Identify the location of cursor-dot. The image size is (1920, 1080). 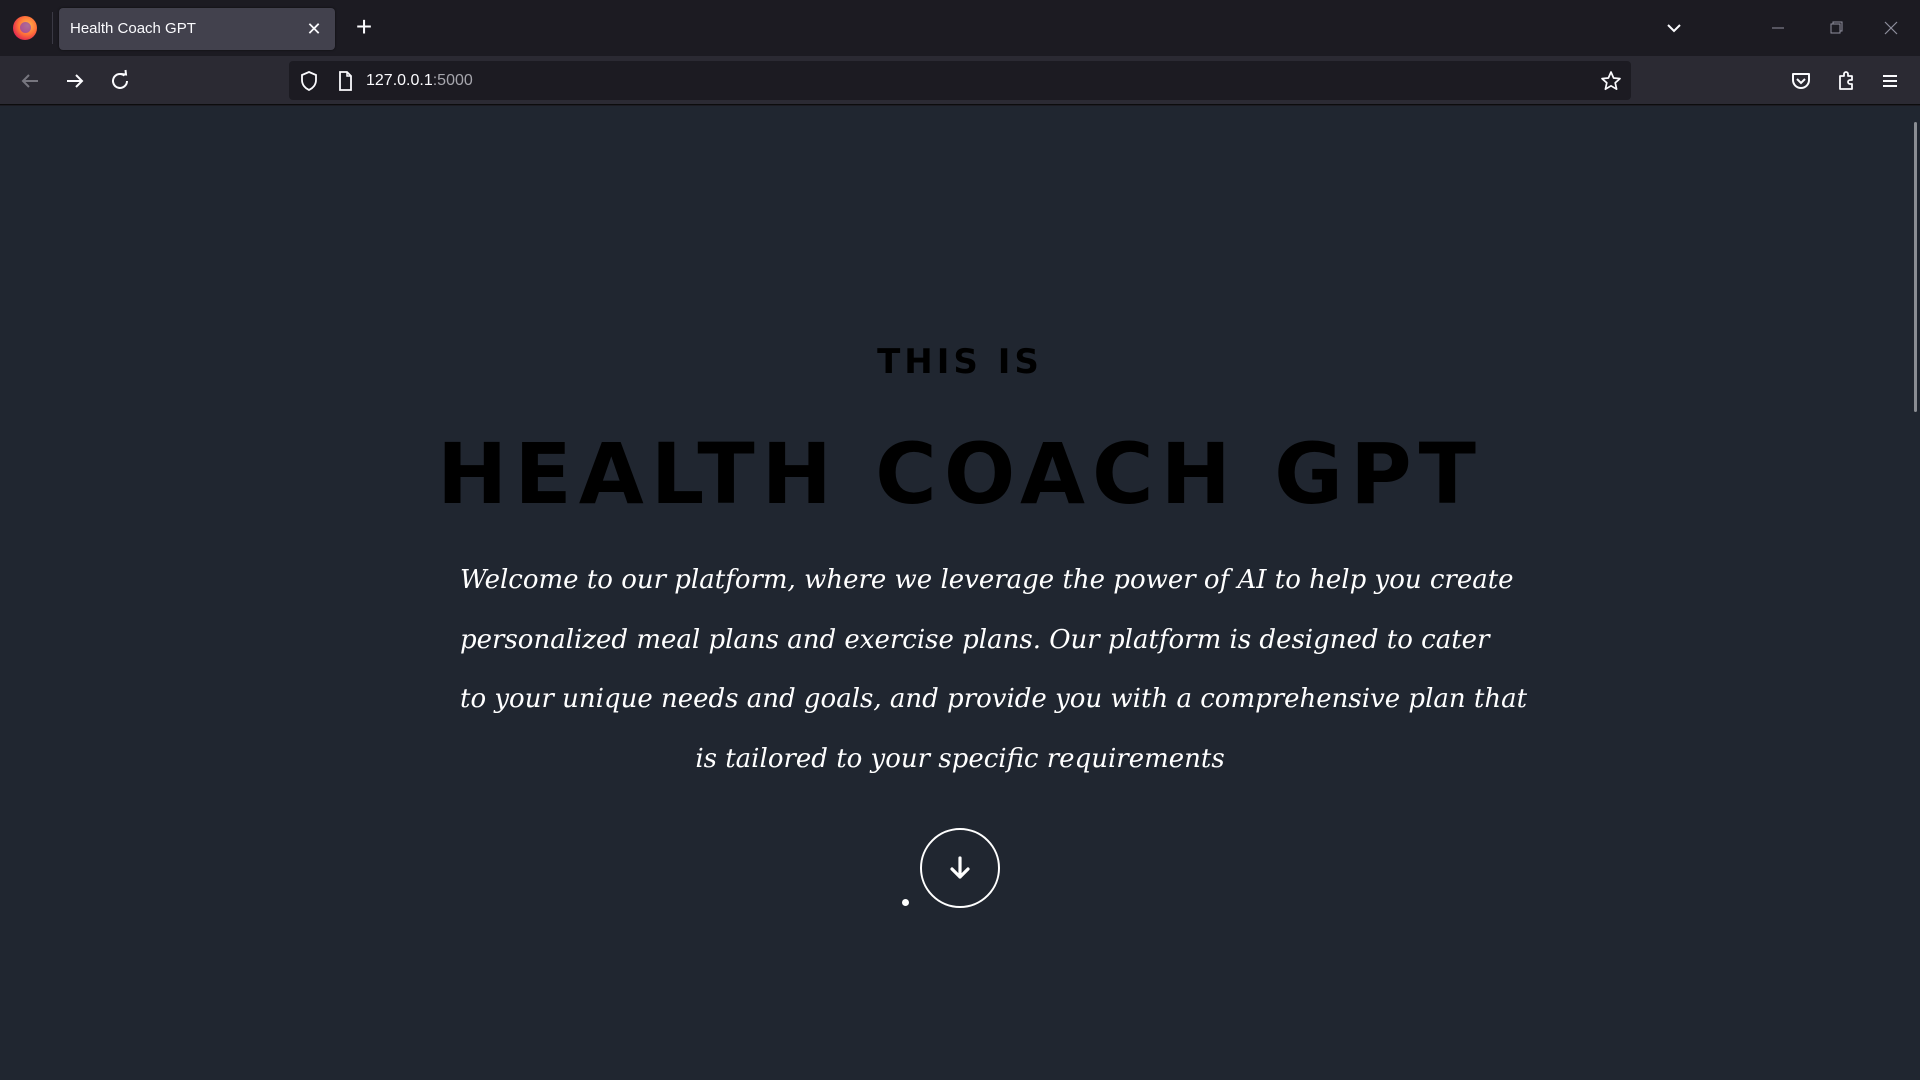
(905, 902).